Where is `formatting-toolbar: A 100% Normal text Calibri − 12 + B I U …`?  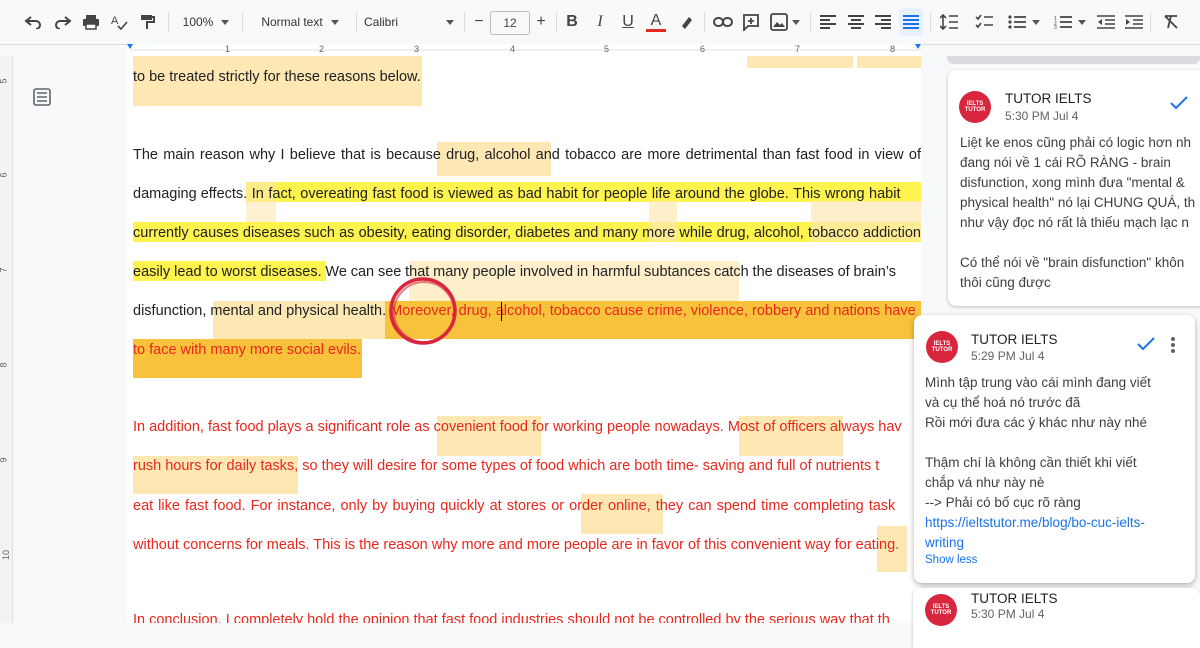 formatting-toolbar: A 100% Normal text Calibri − 12 + B I U … is located at coordinates (600, 22).